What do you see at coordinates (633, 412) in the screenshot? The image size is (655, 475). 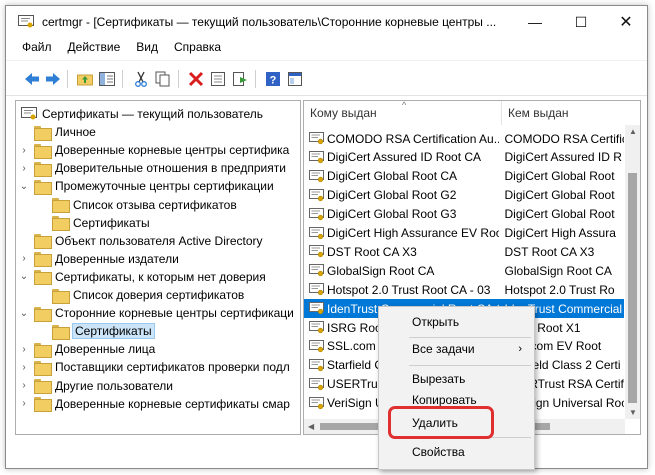 I see `scroll-down-icon: ▼` at bounding box center [633, 412].